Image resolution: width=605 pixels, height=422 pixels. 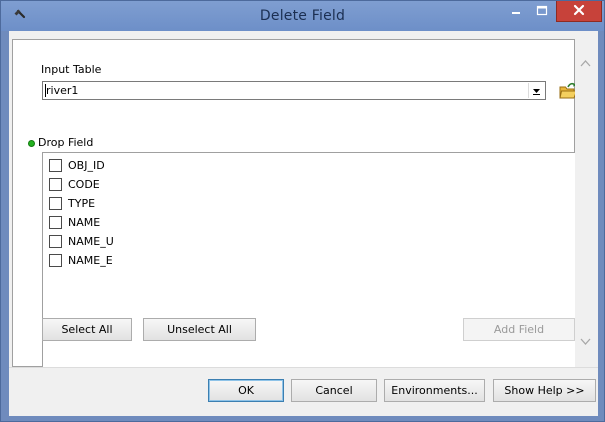 I want to click on show-help-button: Show Help >>, so click(x=544, y=390).